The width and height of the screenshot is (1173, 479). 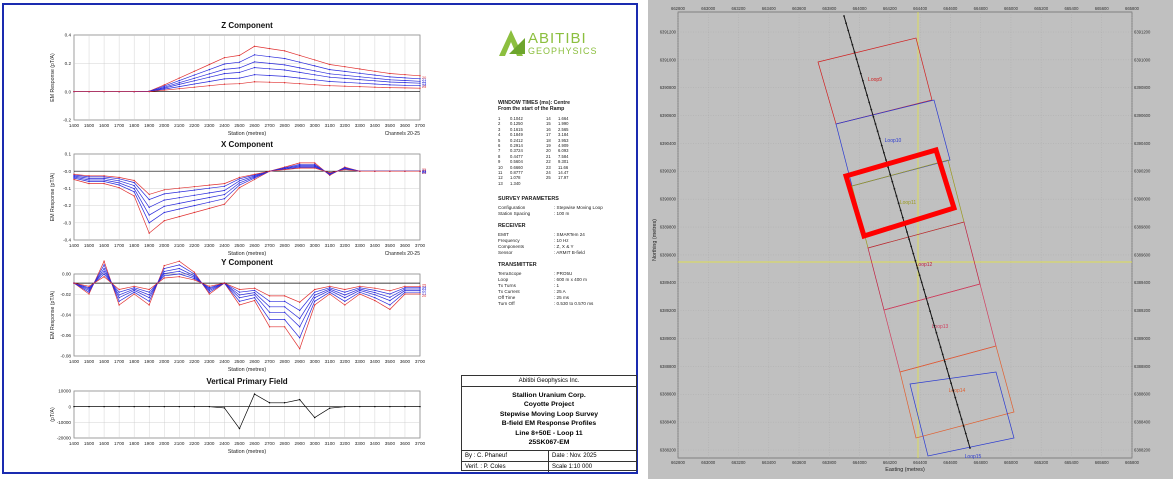 What do you see at coordinates (66, 274) in the screenshot?
I see `y-tick-label: 0.00` at bounding box center [66, 274].